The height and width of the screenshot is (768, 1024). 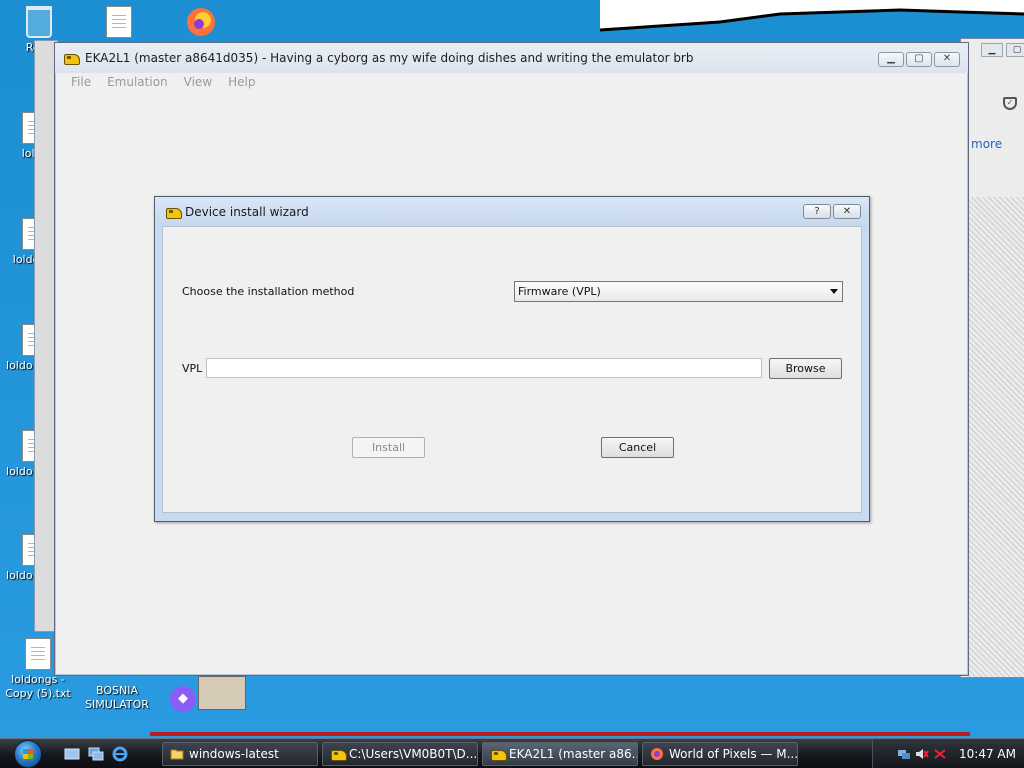 I want to click on install-button: Install, so click(x=388, y=447).